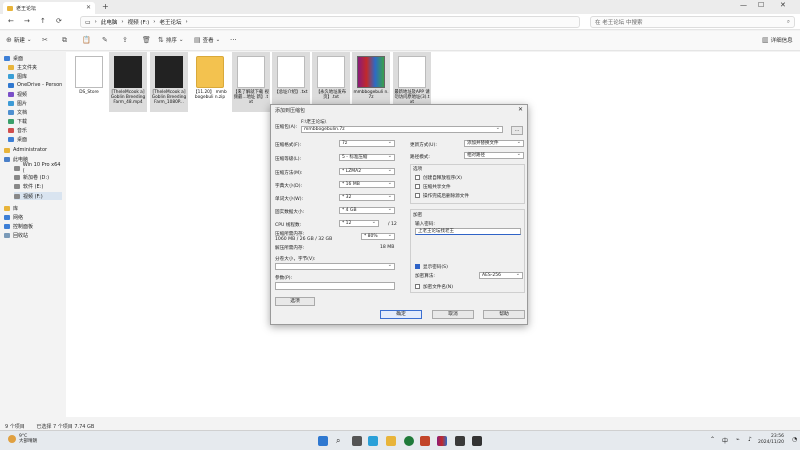  I want to click on file-item: mmbbogebuli n.7z, so click(371, 82).